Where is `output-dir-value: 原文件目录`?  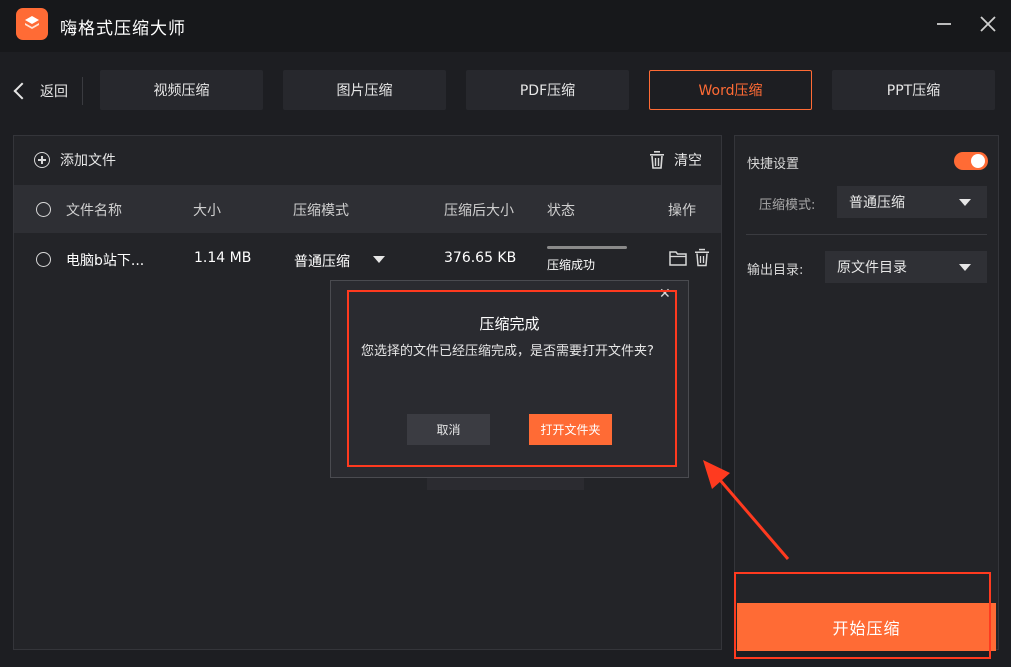 output-dir-value: 原文件目录 is located at coordinates (872, 268).